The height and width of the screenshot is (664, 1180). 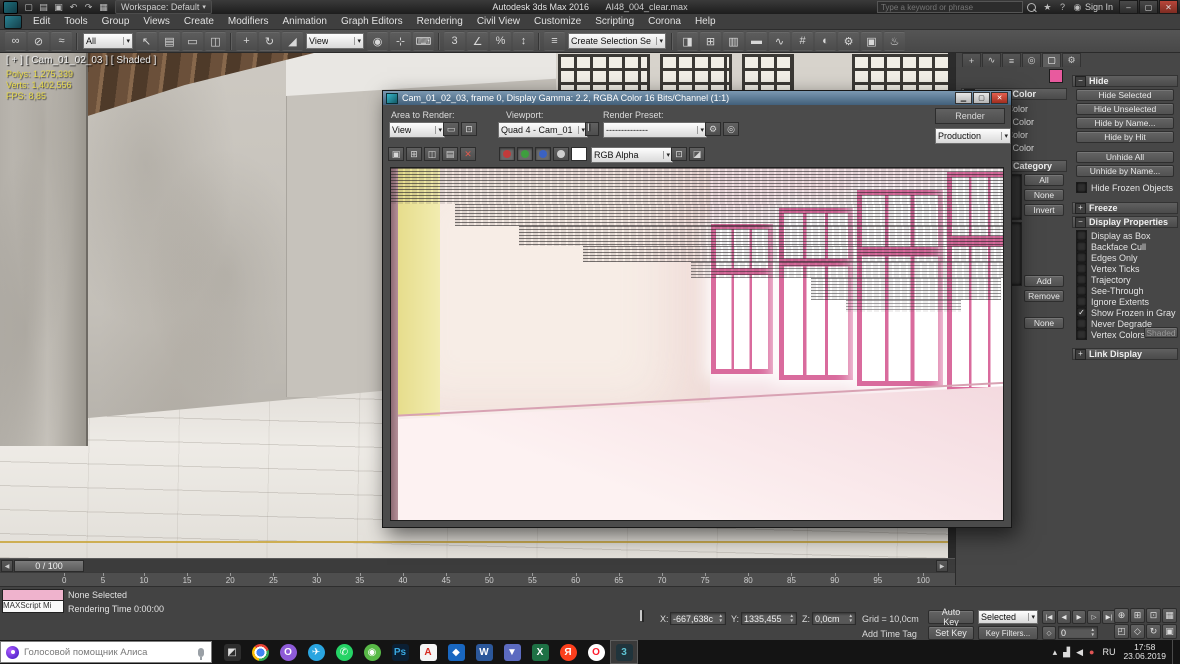 What do you see at coordinates (1121, 615) in the screenshot?
I see `zoom-icon: ⊕` at bounding box center [1121, 615].